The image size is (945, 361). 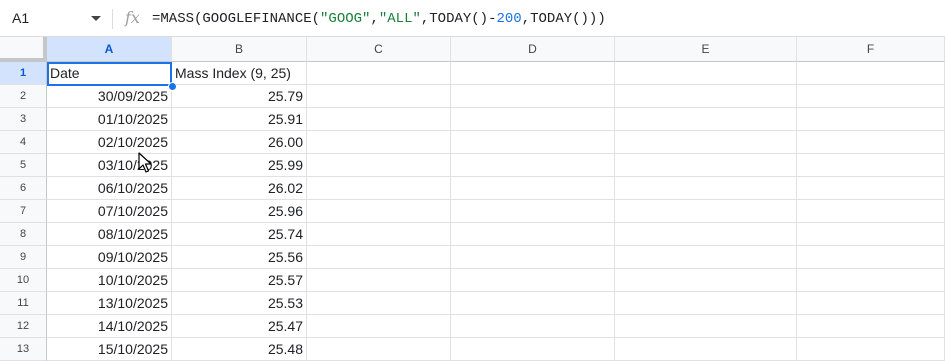 What do you see at coordinates (109, 49) in the screenshot?
I see `column-header-a: A` at bounding box center [109, 49].